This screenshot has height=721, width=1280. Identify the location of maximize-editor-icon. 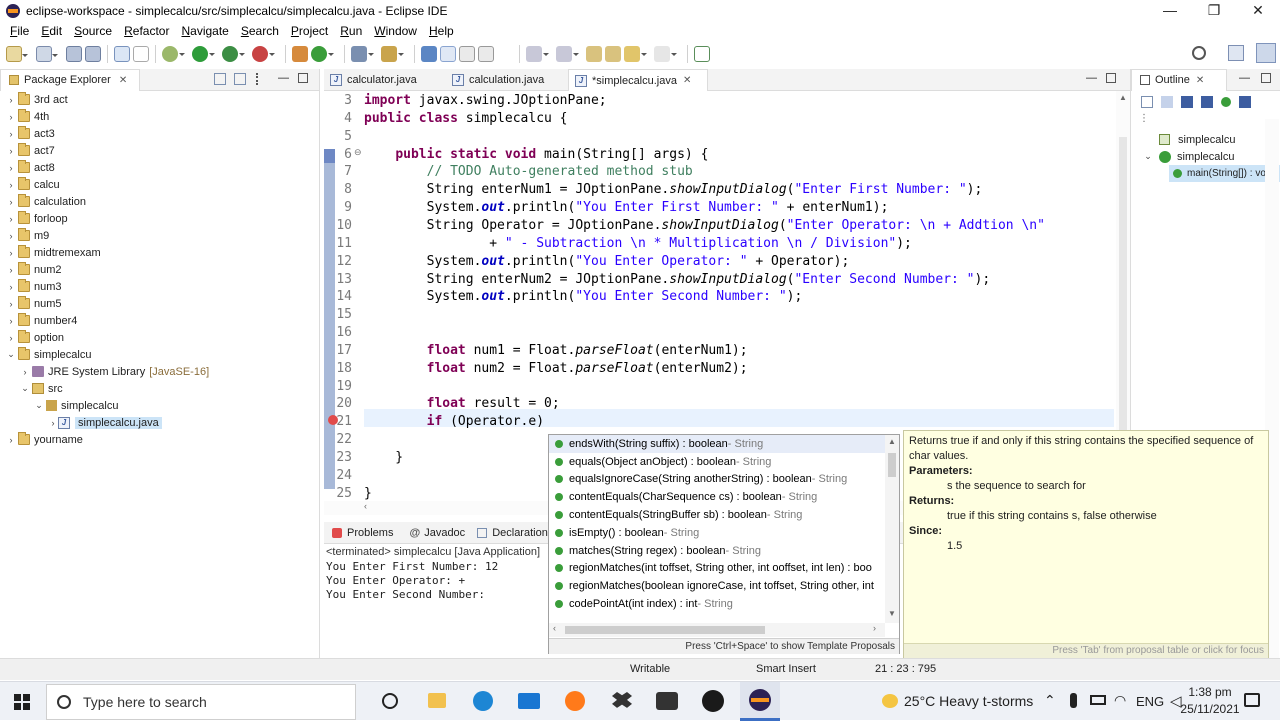
(1111, 78).